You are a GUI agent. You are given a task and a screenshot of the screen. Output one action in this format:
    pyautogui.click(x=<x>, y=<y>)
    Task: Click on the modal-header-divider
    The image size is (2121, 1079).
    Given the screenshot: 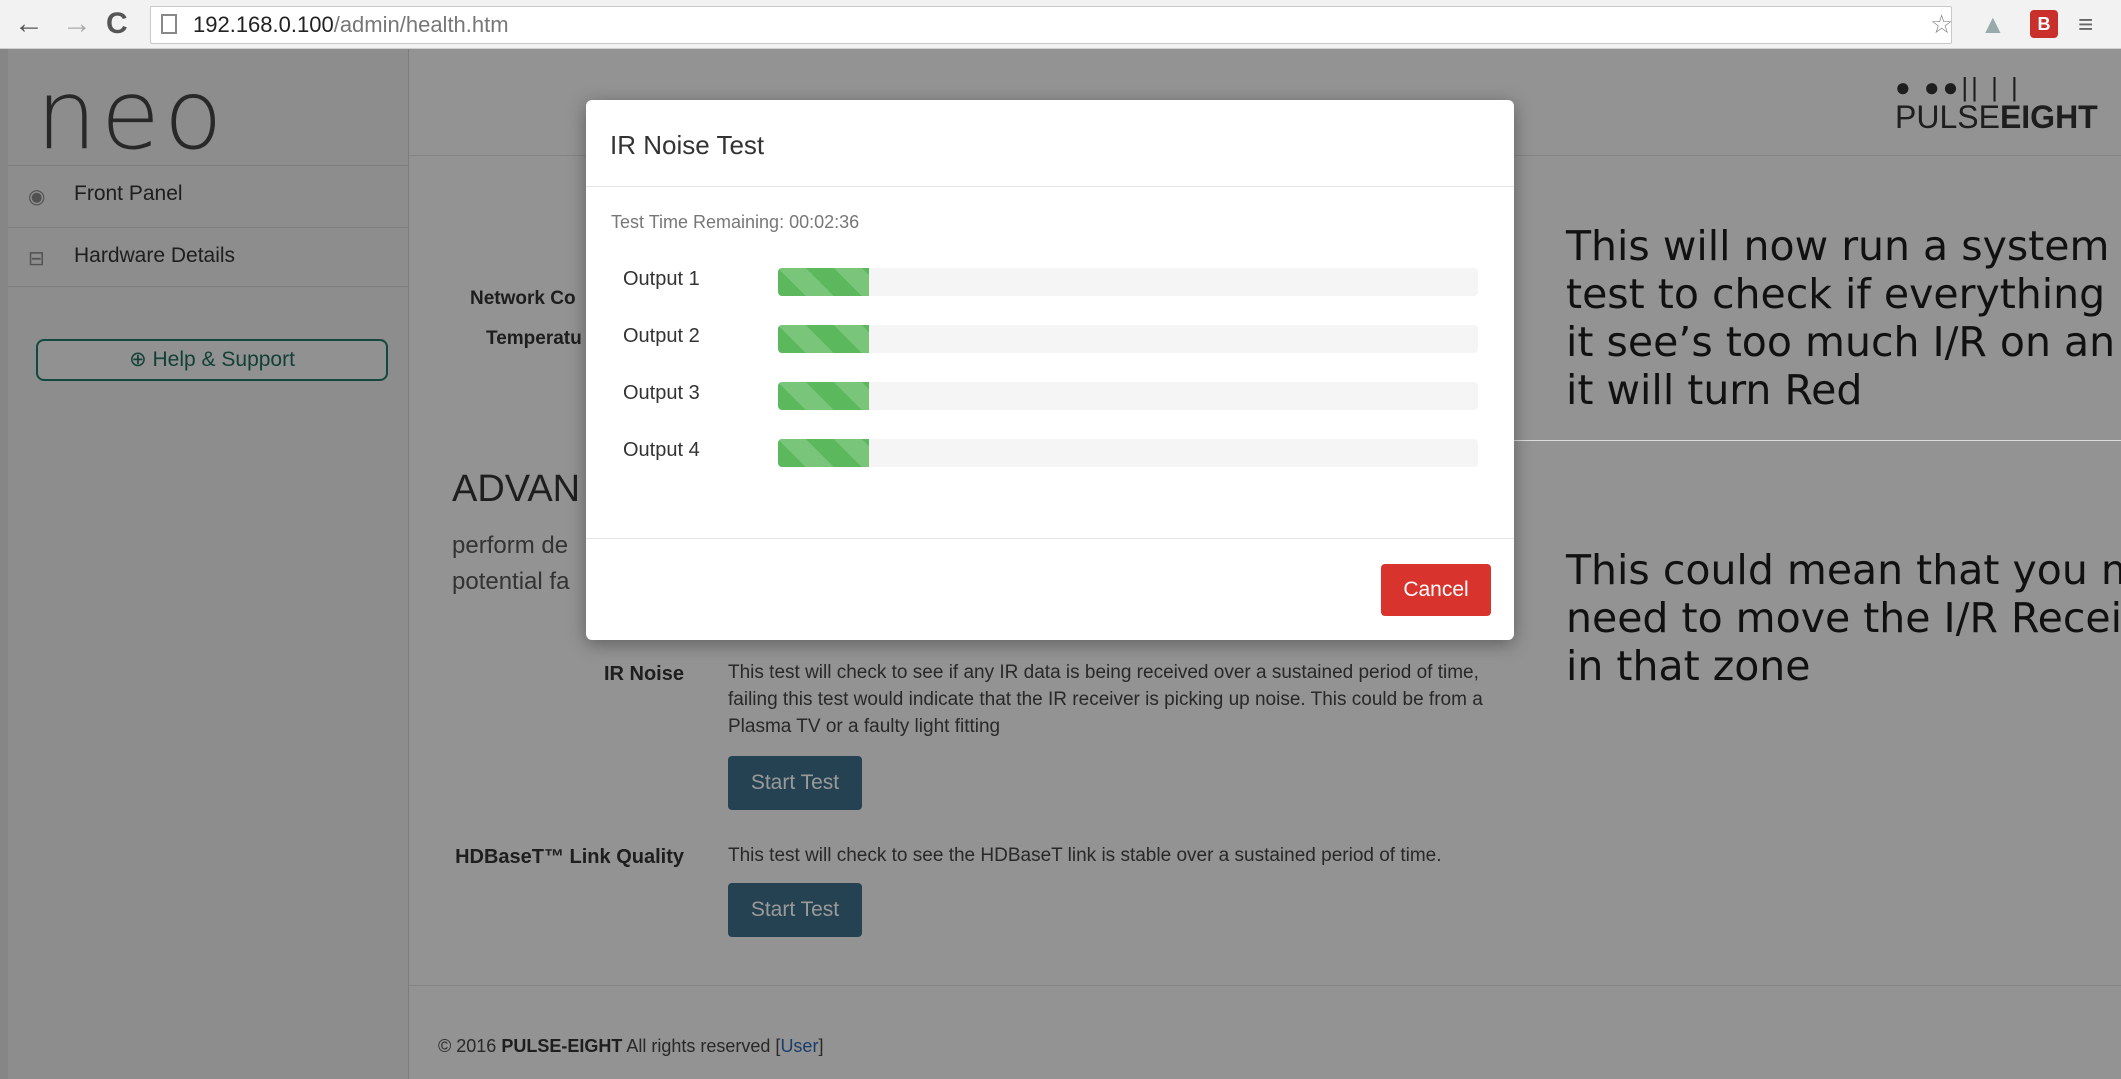 What is the action you would take?
    pyautogui.click(x=1050, y=186)
    